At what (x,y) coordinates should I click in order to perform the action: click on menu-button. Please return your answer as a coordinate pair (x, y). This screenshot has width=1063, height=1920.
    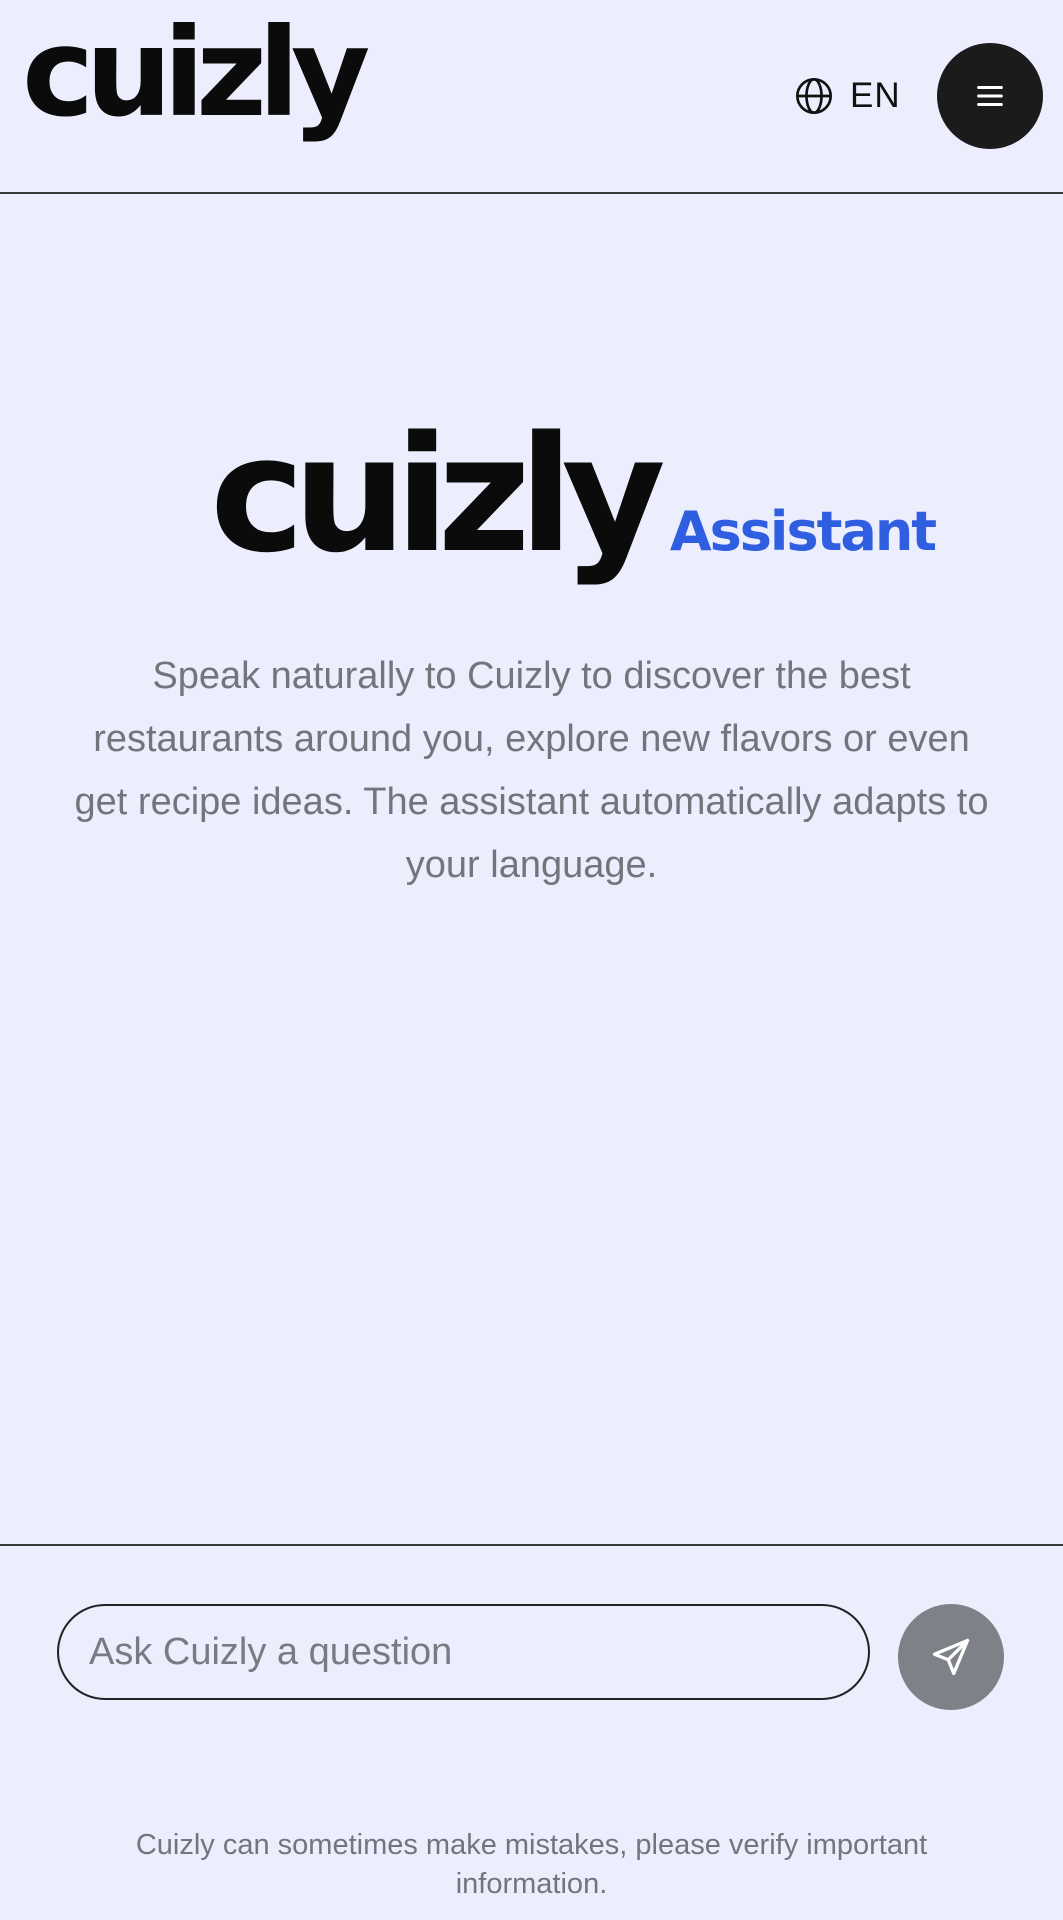
    Looking at the image, I should click on (990, 96).